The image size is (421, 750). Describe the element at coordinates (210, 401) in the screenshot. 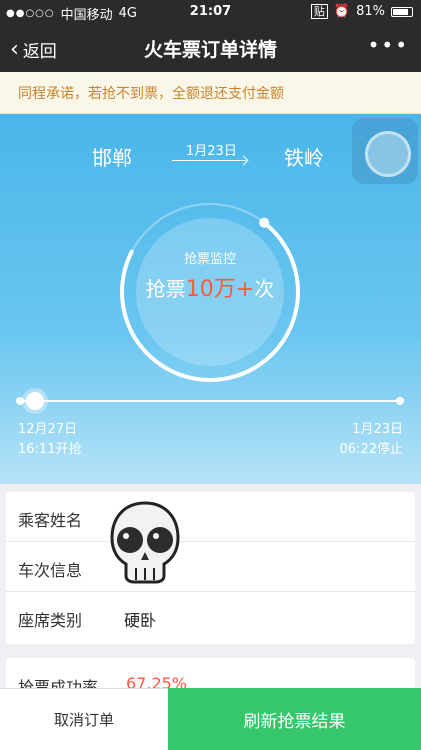

I see `grab-timeline` at that location.